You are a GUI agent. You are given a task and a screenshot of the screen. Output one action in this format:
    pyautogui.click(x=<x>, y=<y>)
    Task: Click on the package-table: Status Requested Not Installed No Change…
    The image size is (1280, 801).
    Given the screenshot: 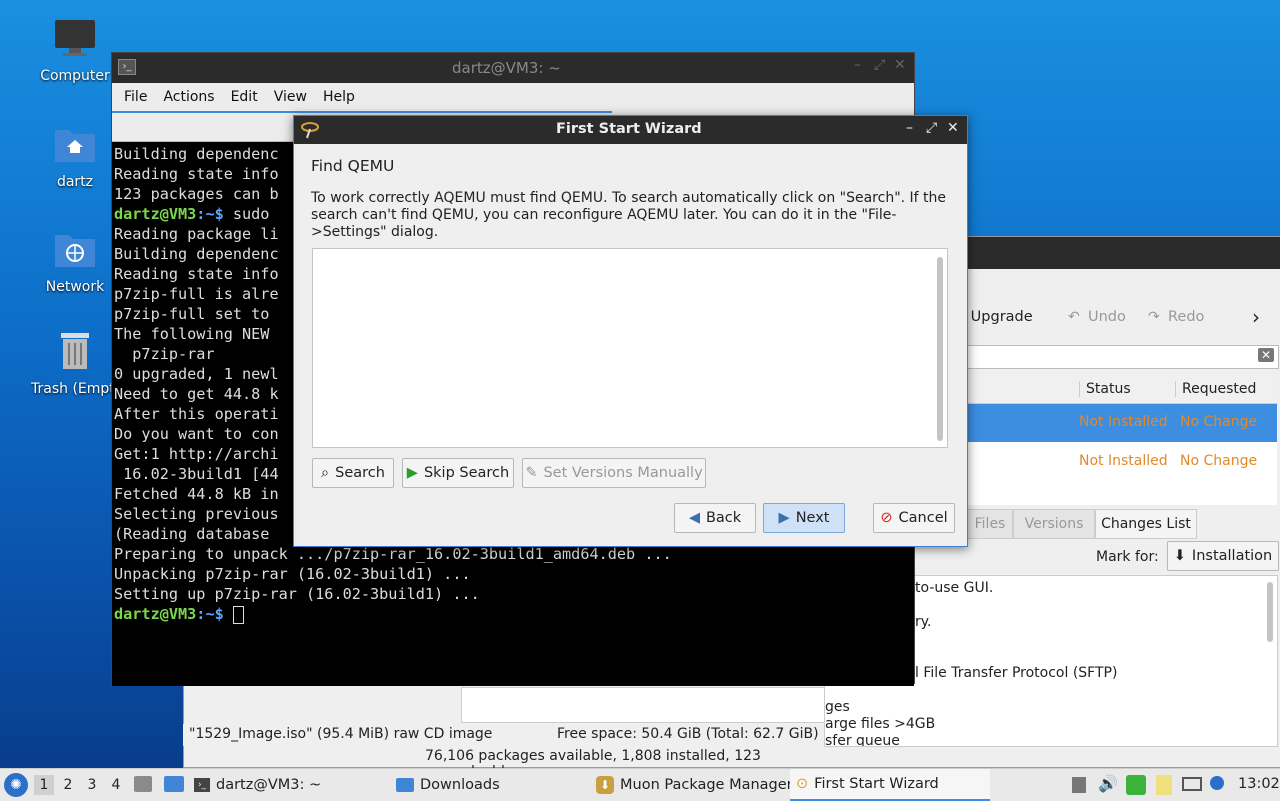 What is the action you would take?
    pyautogui.click(x=1122, y=440)
    